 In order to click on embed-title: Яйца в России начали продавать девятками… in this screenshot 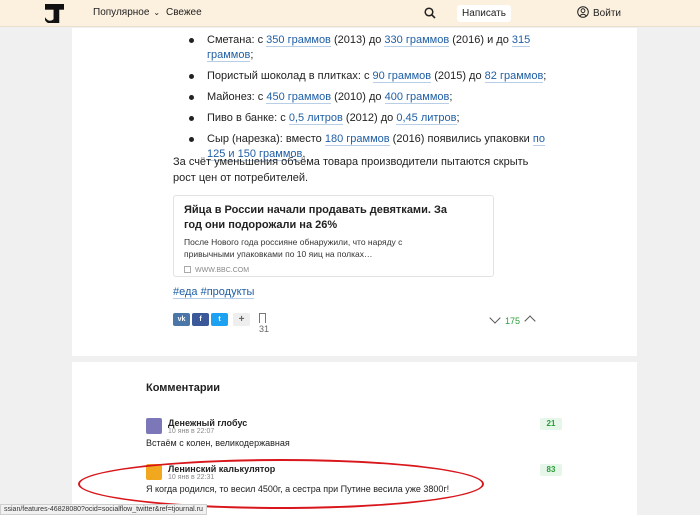, I will do `click(315, 217)`.